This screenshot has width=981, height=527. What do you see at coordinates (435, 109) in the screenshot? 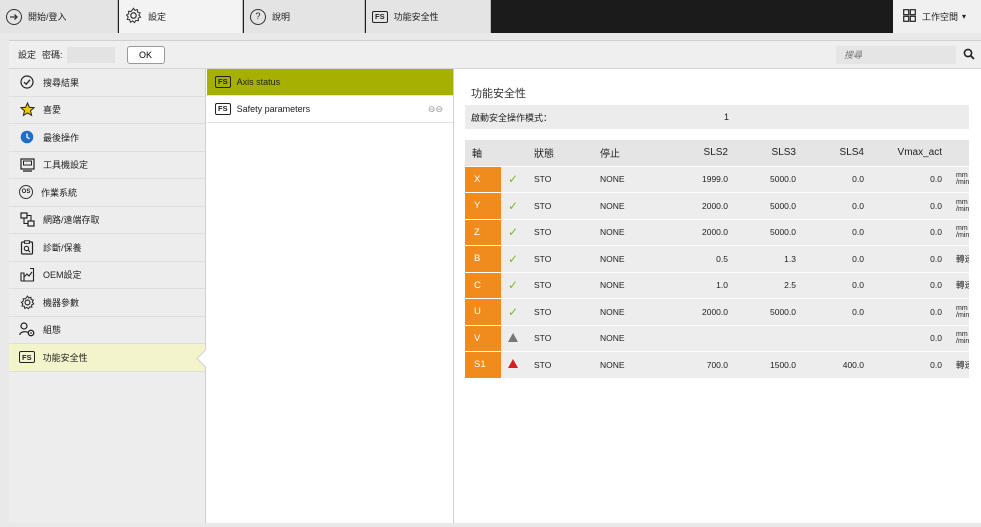
I see `link-icon: ⊖⊖` at bounding box center [435, 109].